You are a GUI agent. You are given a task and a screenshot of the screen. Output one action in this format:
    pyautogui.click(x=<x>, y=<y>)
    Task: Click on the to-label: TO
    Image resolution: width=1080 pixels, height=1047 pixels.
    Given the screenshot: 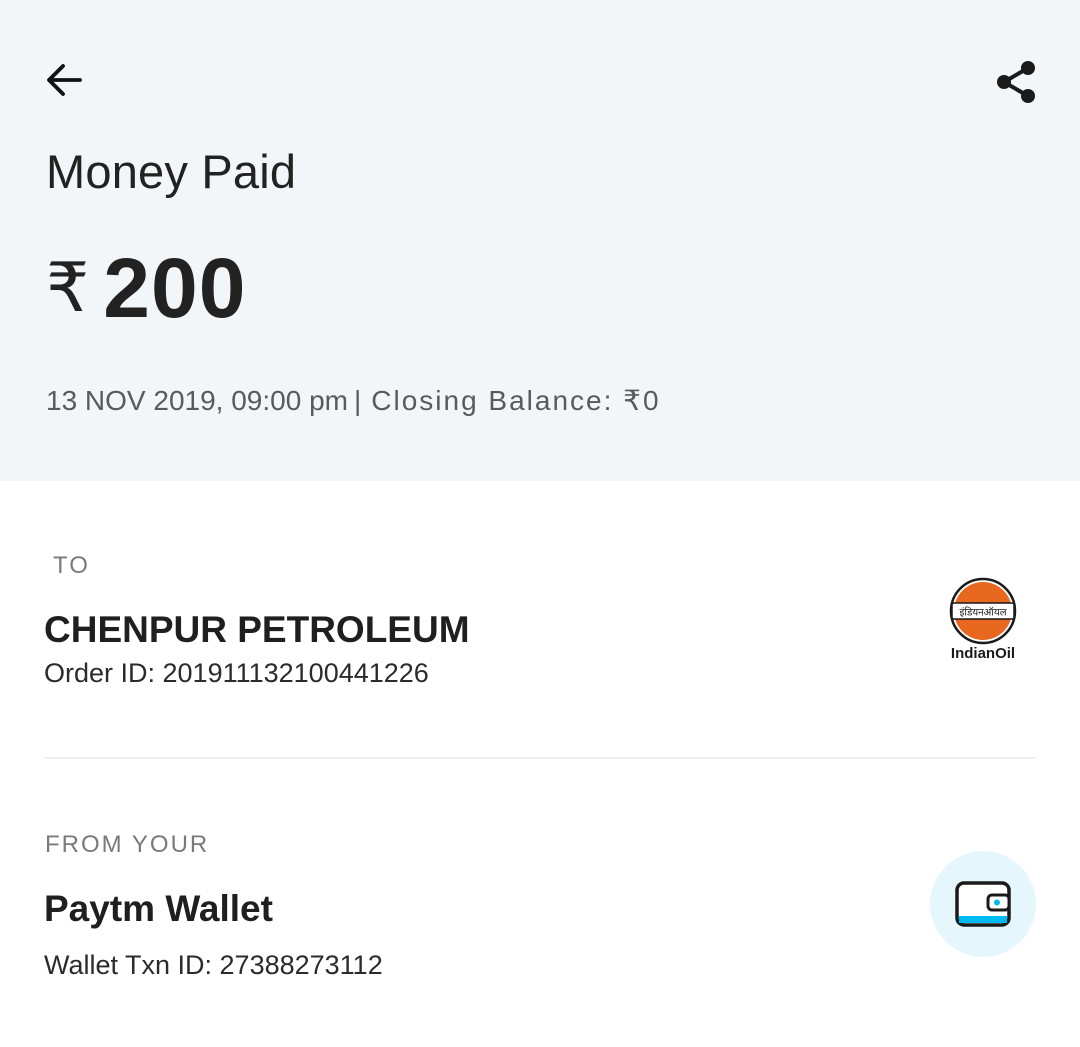 What is the action you would take?
    pyautogui.click(x=71, y=565)
    